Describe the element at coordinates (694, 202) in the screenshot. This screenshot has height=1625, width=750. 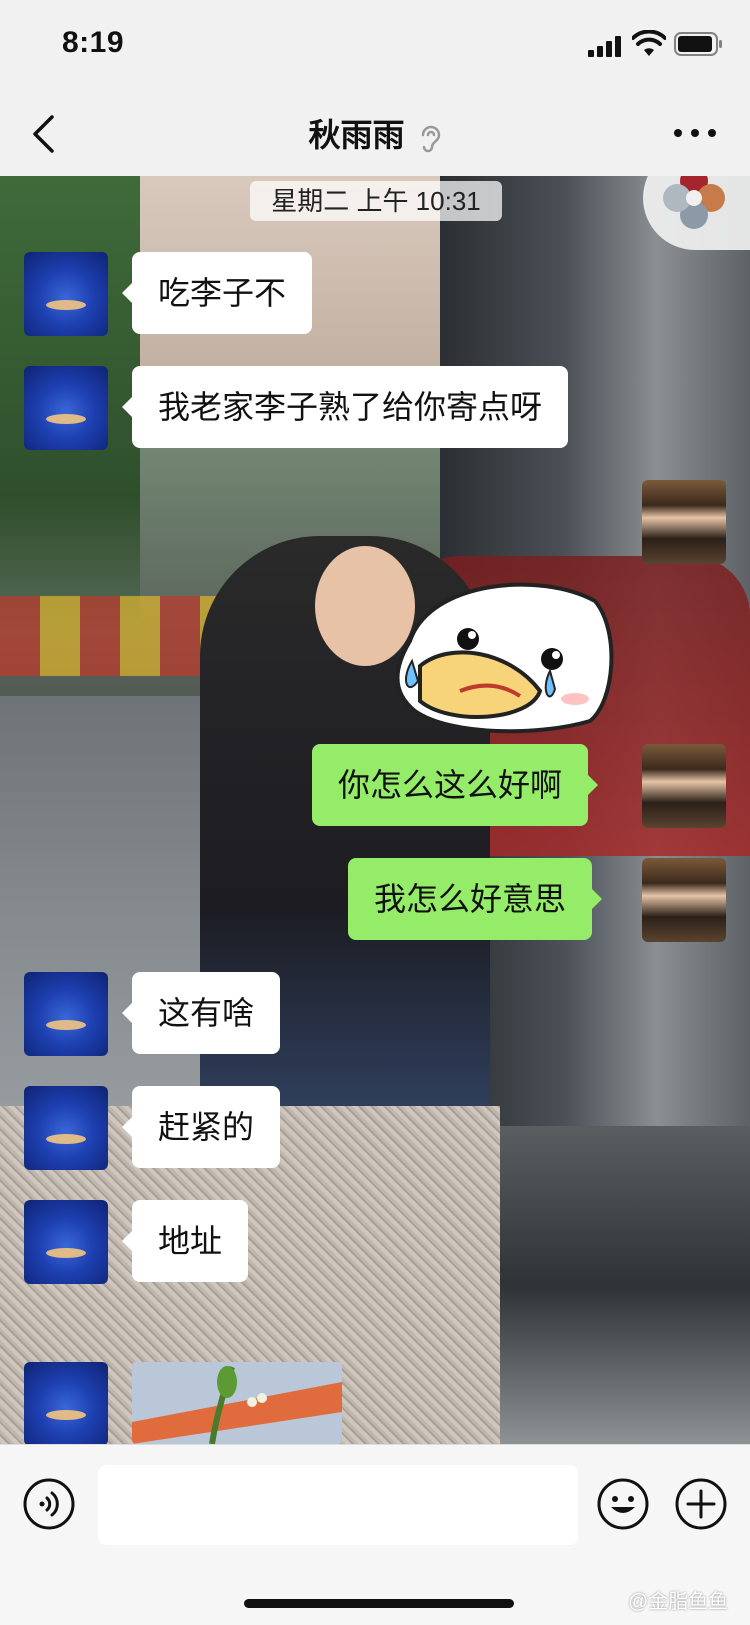
I see `pinwheel-icon` at that location.